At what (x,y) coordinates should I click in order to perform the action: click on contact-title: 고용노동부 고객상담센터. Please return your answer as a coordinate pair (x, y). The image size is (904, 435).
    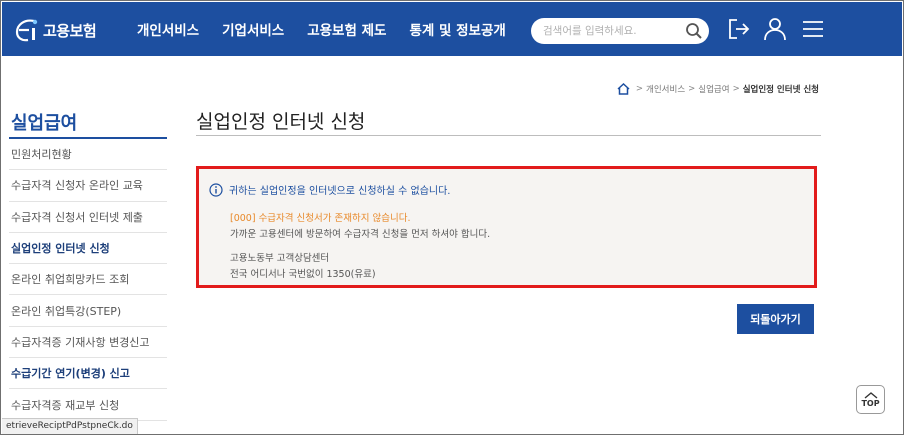
    Looking at the image, I should click on (280, 258).